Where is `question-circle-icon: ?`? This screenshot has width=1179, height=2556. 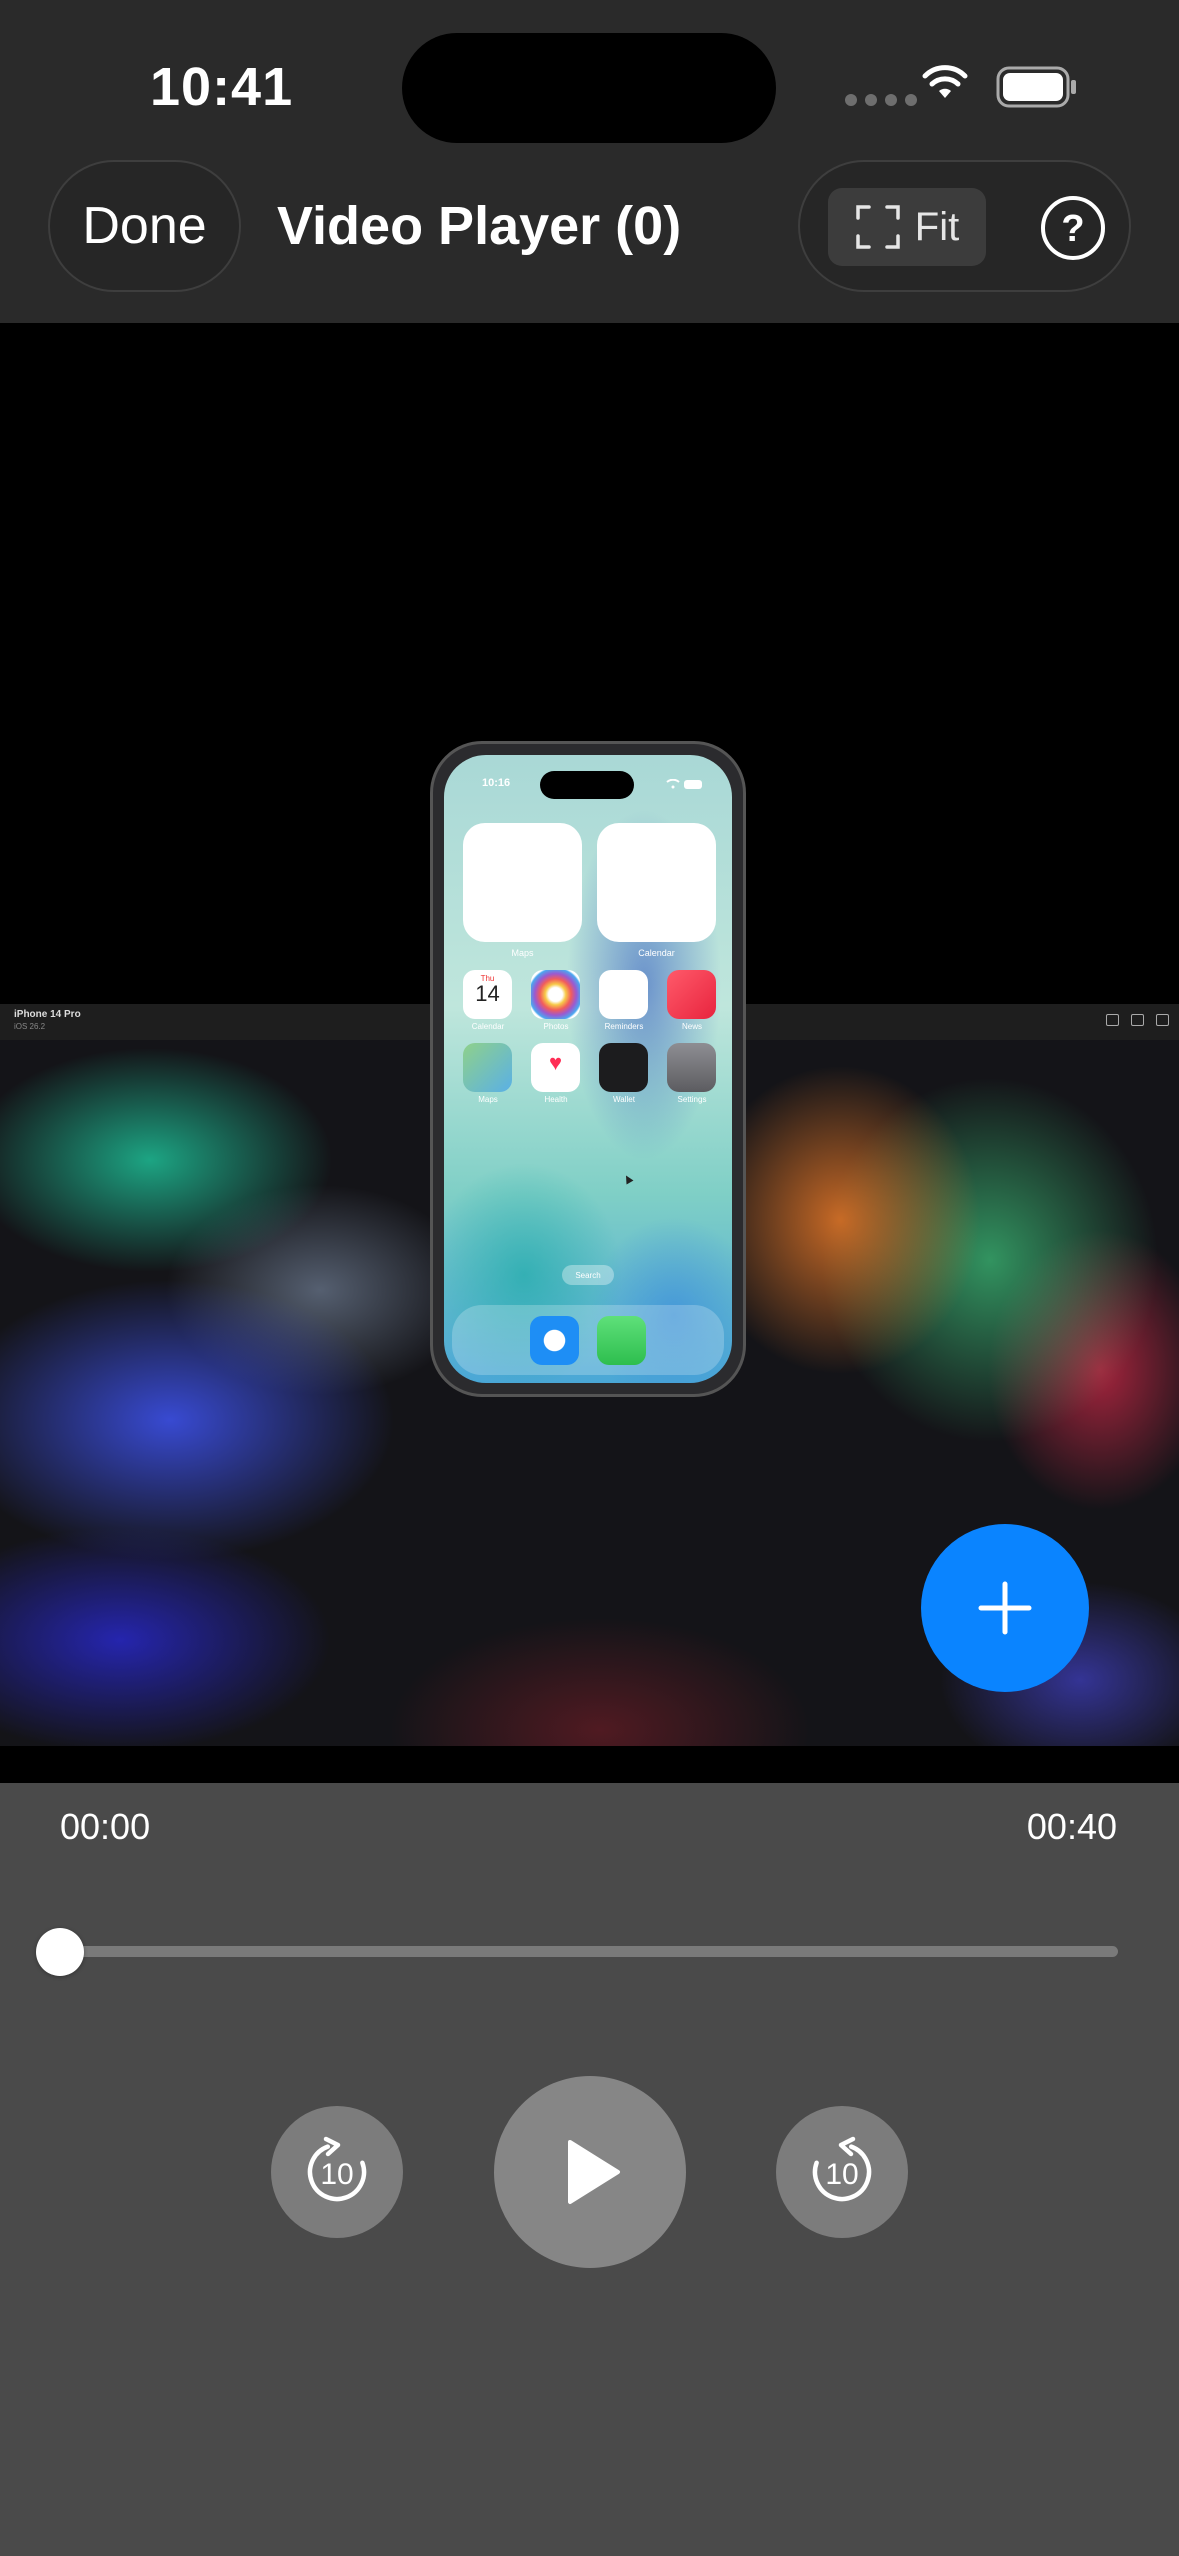 question-circle-icon: ? is located at coordinates (1073, 228).